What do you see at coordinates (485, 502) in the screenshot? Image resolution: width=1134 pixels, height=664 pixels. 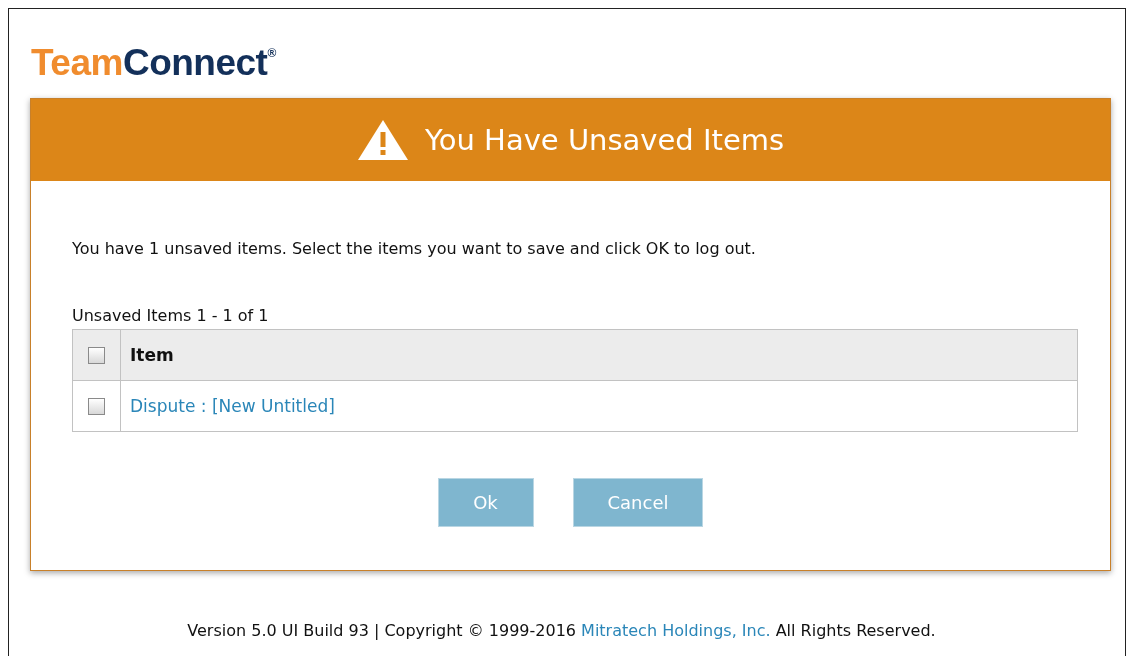 I see `ok-button: Ok` at bounding box center [485, 502].